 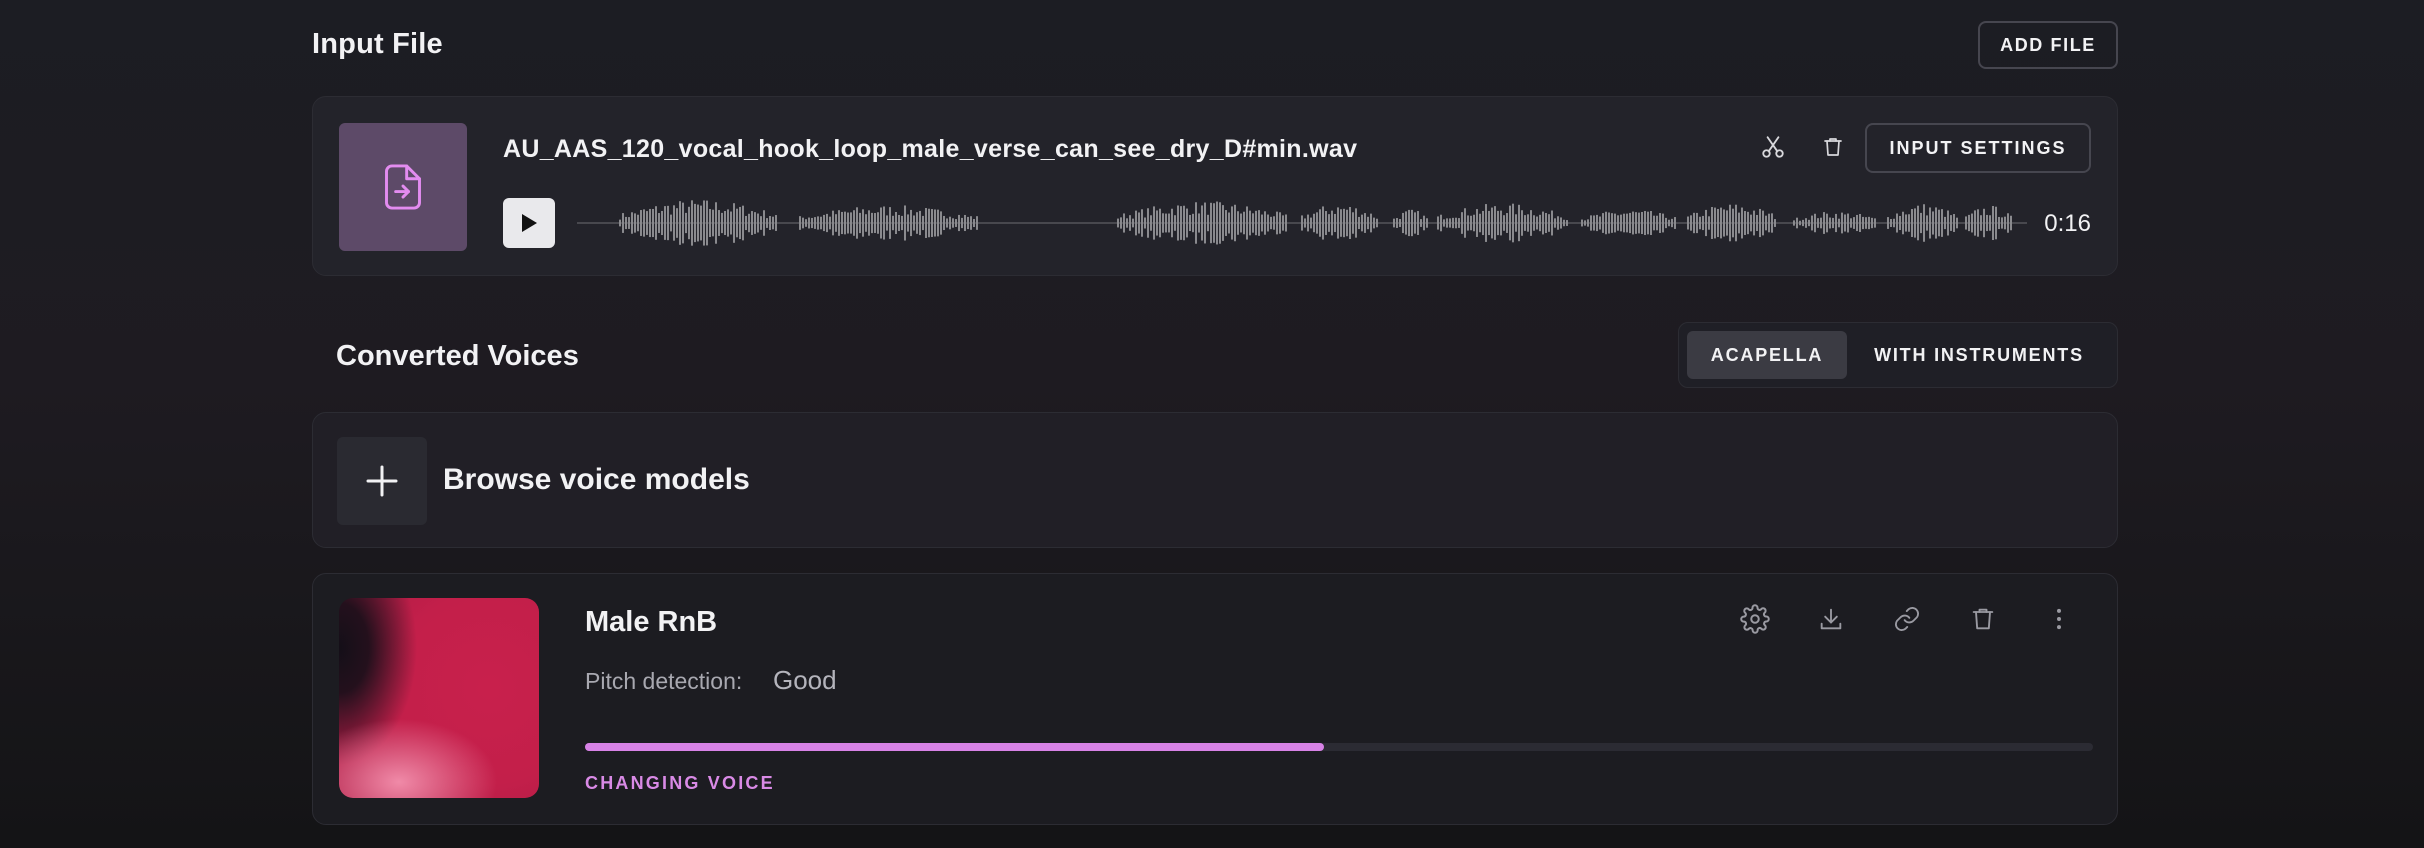 I want to click on pitch-detection-value: Good, so click(x=805, y=680).